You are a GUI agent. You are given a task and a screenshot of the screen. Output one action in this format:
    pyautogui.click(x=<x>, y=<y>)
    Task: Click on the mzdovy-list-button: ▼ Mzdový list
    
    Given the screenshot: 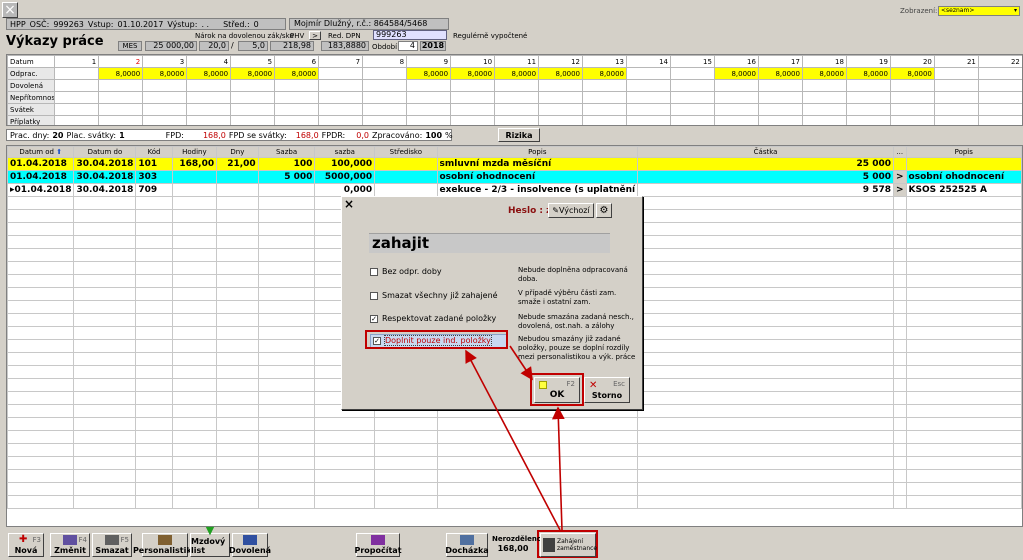 What is the action you would take?
    pyautogui.click(x=210, y=541)
    